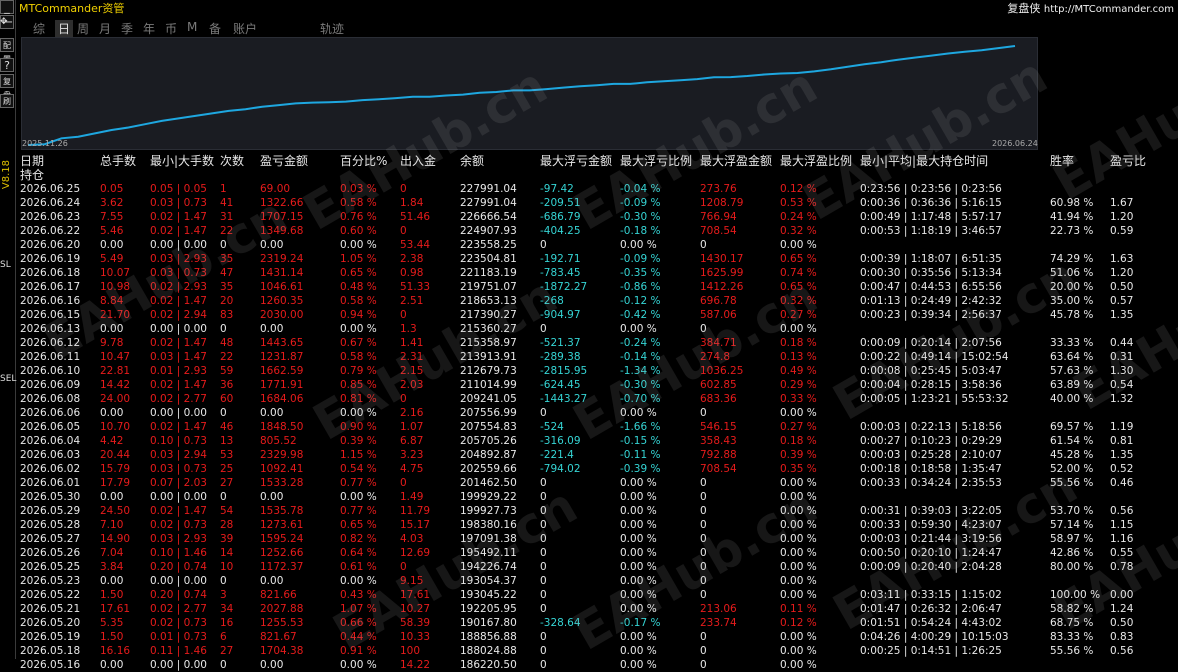 This screenshot has height=672, width=1178. I want to click on header-hold-time: 最小|平均|最大持仓时间, so click(924, 160).